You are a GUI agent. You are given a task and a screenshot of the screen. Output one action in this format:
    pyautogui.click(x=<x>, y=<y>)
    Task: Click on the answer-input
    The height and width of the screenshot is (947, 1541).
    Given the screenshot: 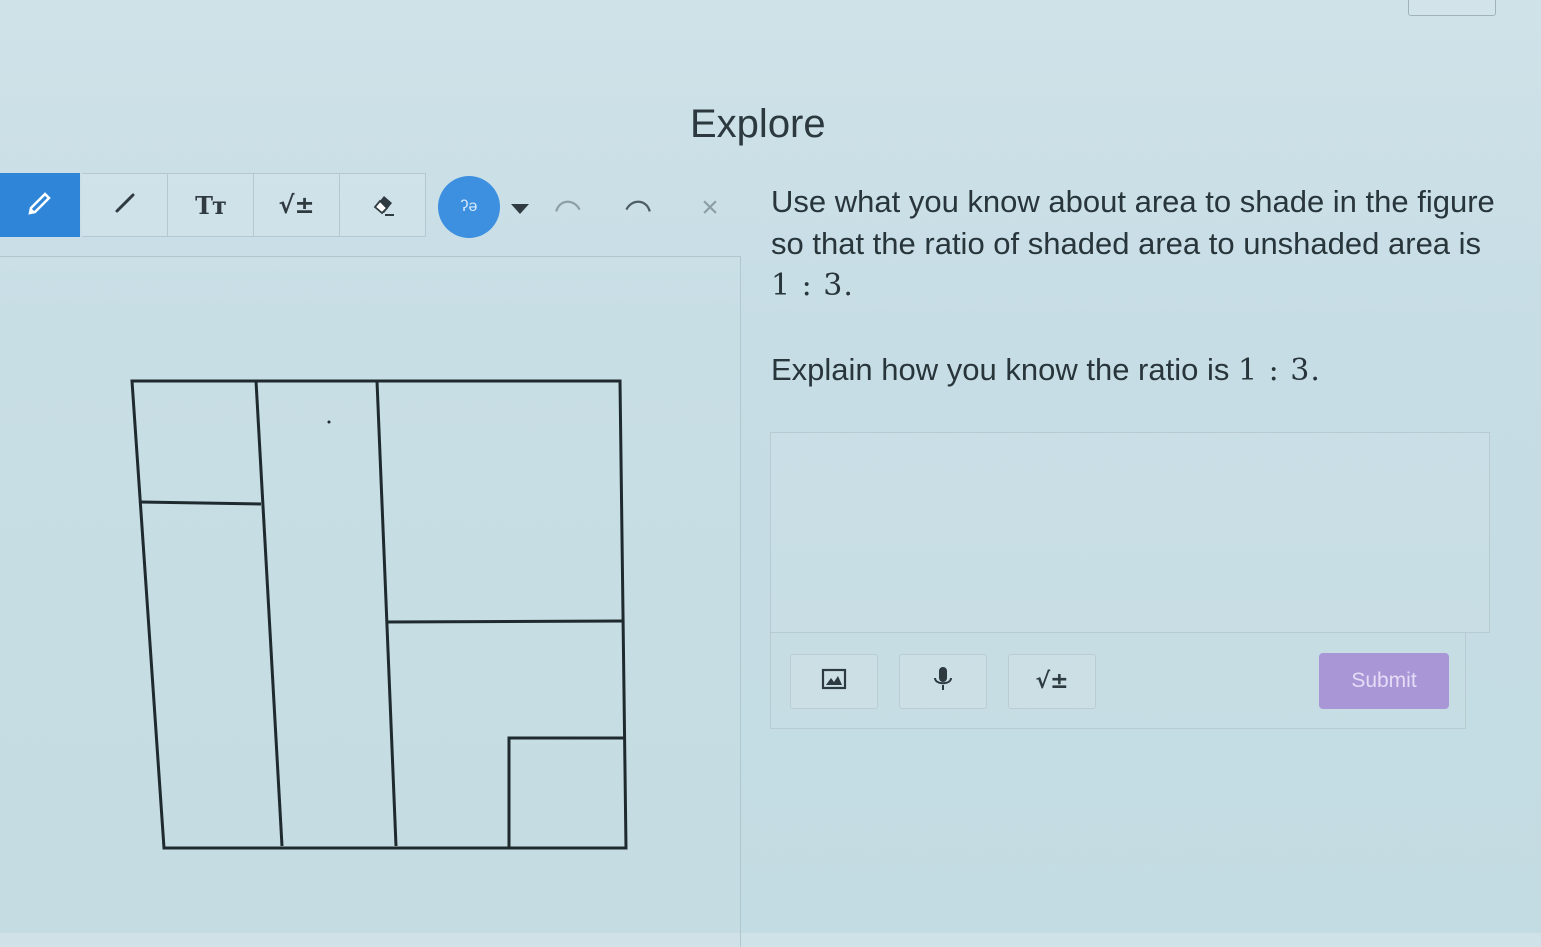 What is the action you would take?
    pyautogui.click(x=1130, y=532)
    